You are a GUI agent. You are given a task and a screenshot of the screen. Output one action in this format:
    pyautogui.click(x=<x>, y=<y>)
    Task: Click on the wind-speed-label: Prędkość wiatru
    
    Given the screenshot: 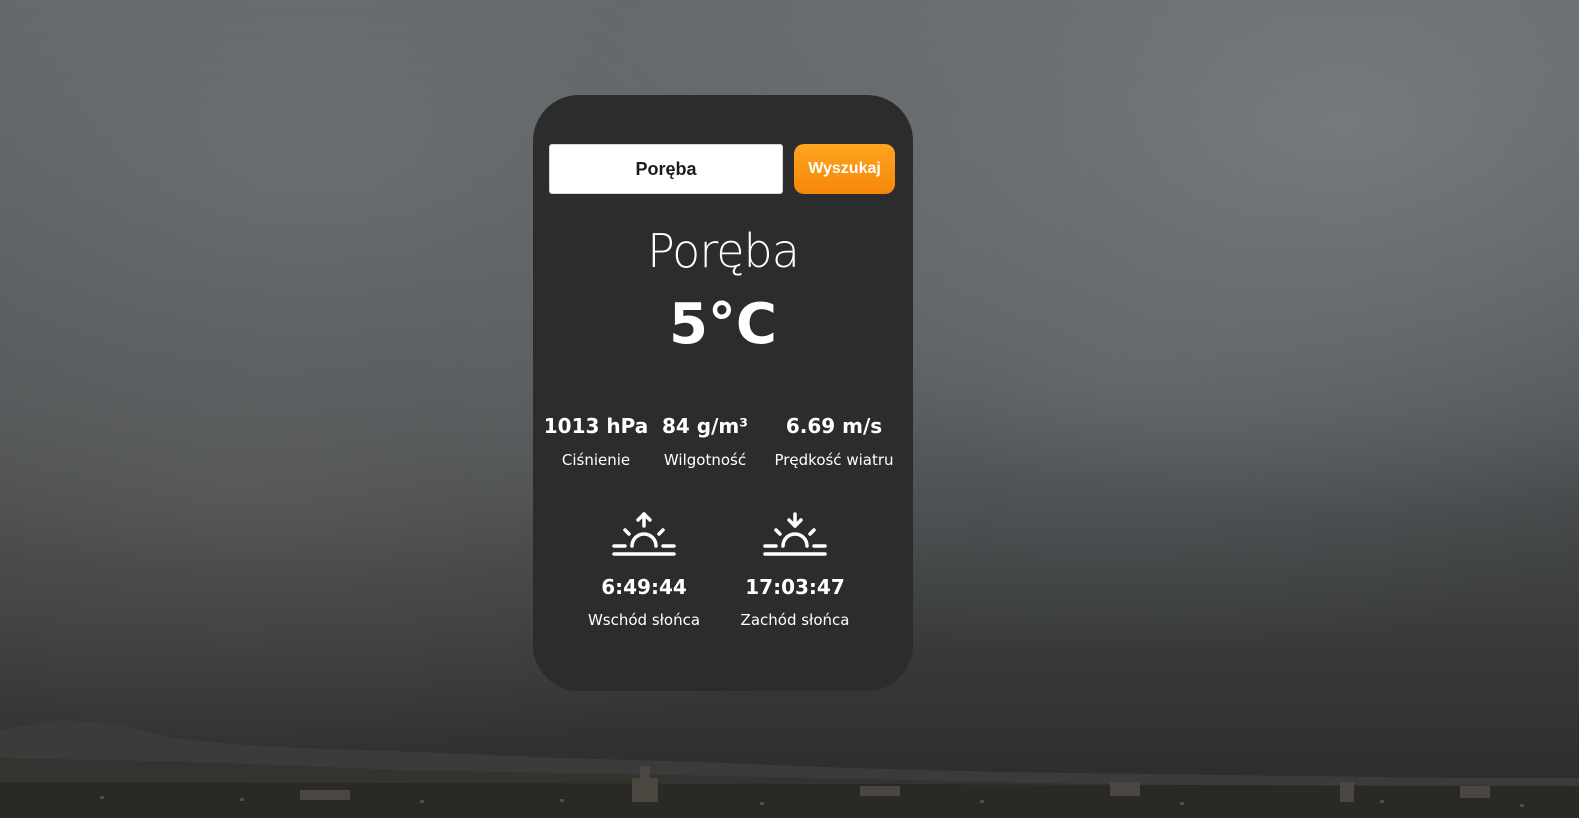 What is the action you would take?
    pyautogui.click(x=834, y=460)
    